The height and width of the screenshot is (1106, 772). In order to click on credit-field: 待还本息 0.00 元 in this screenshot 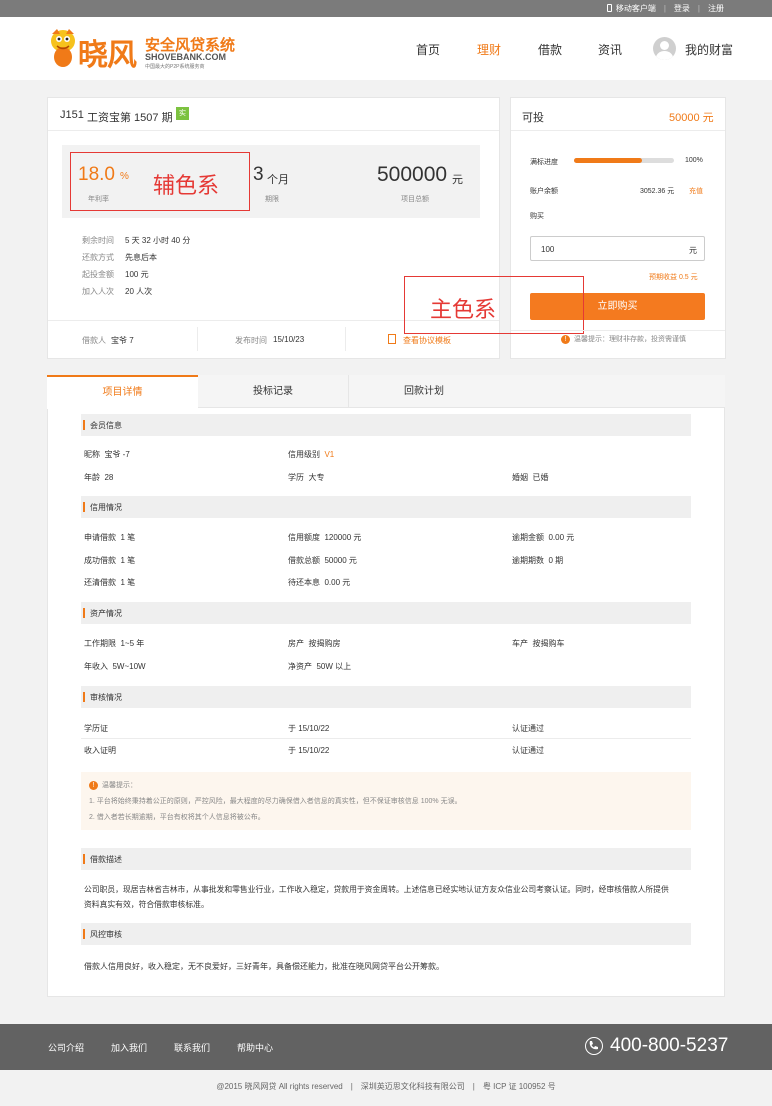, I will do `click(319, 582)`.